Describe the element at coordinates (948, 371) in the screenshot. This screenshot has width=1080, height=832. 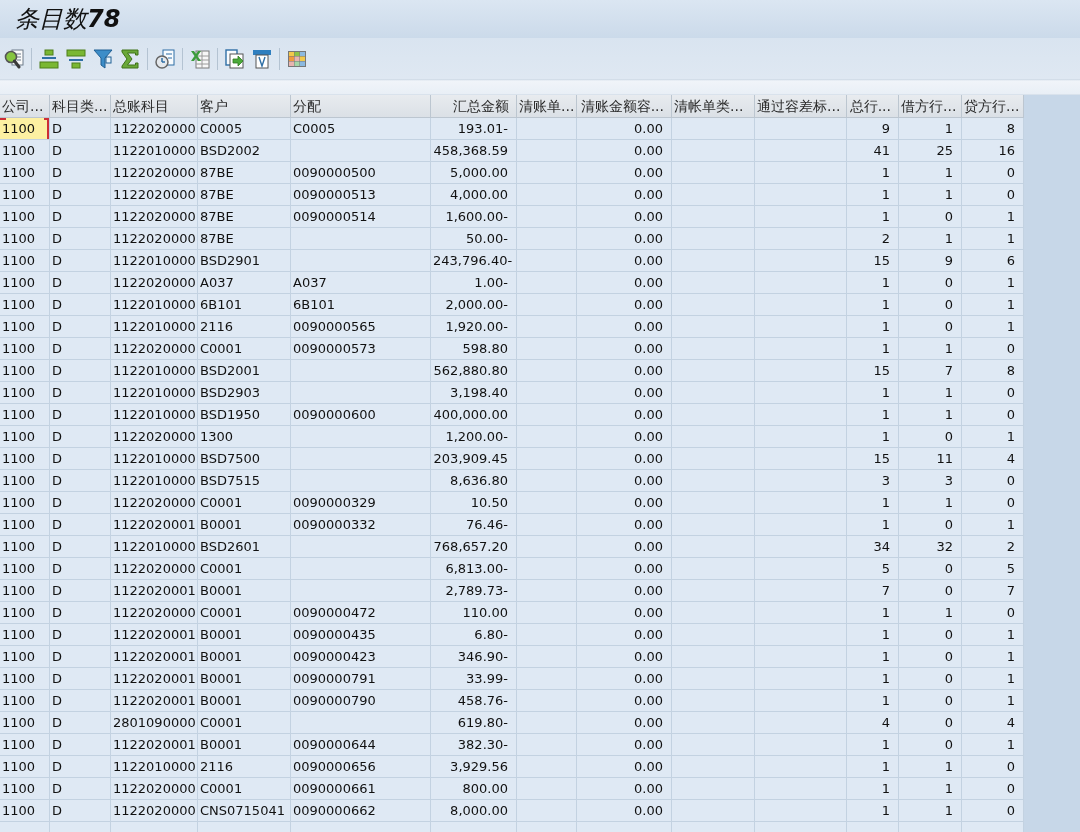
I see `table-cell-text: 7` at that location.